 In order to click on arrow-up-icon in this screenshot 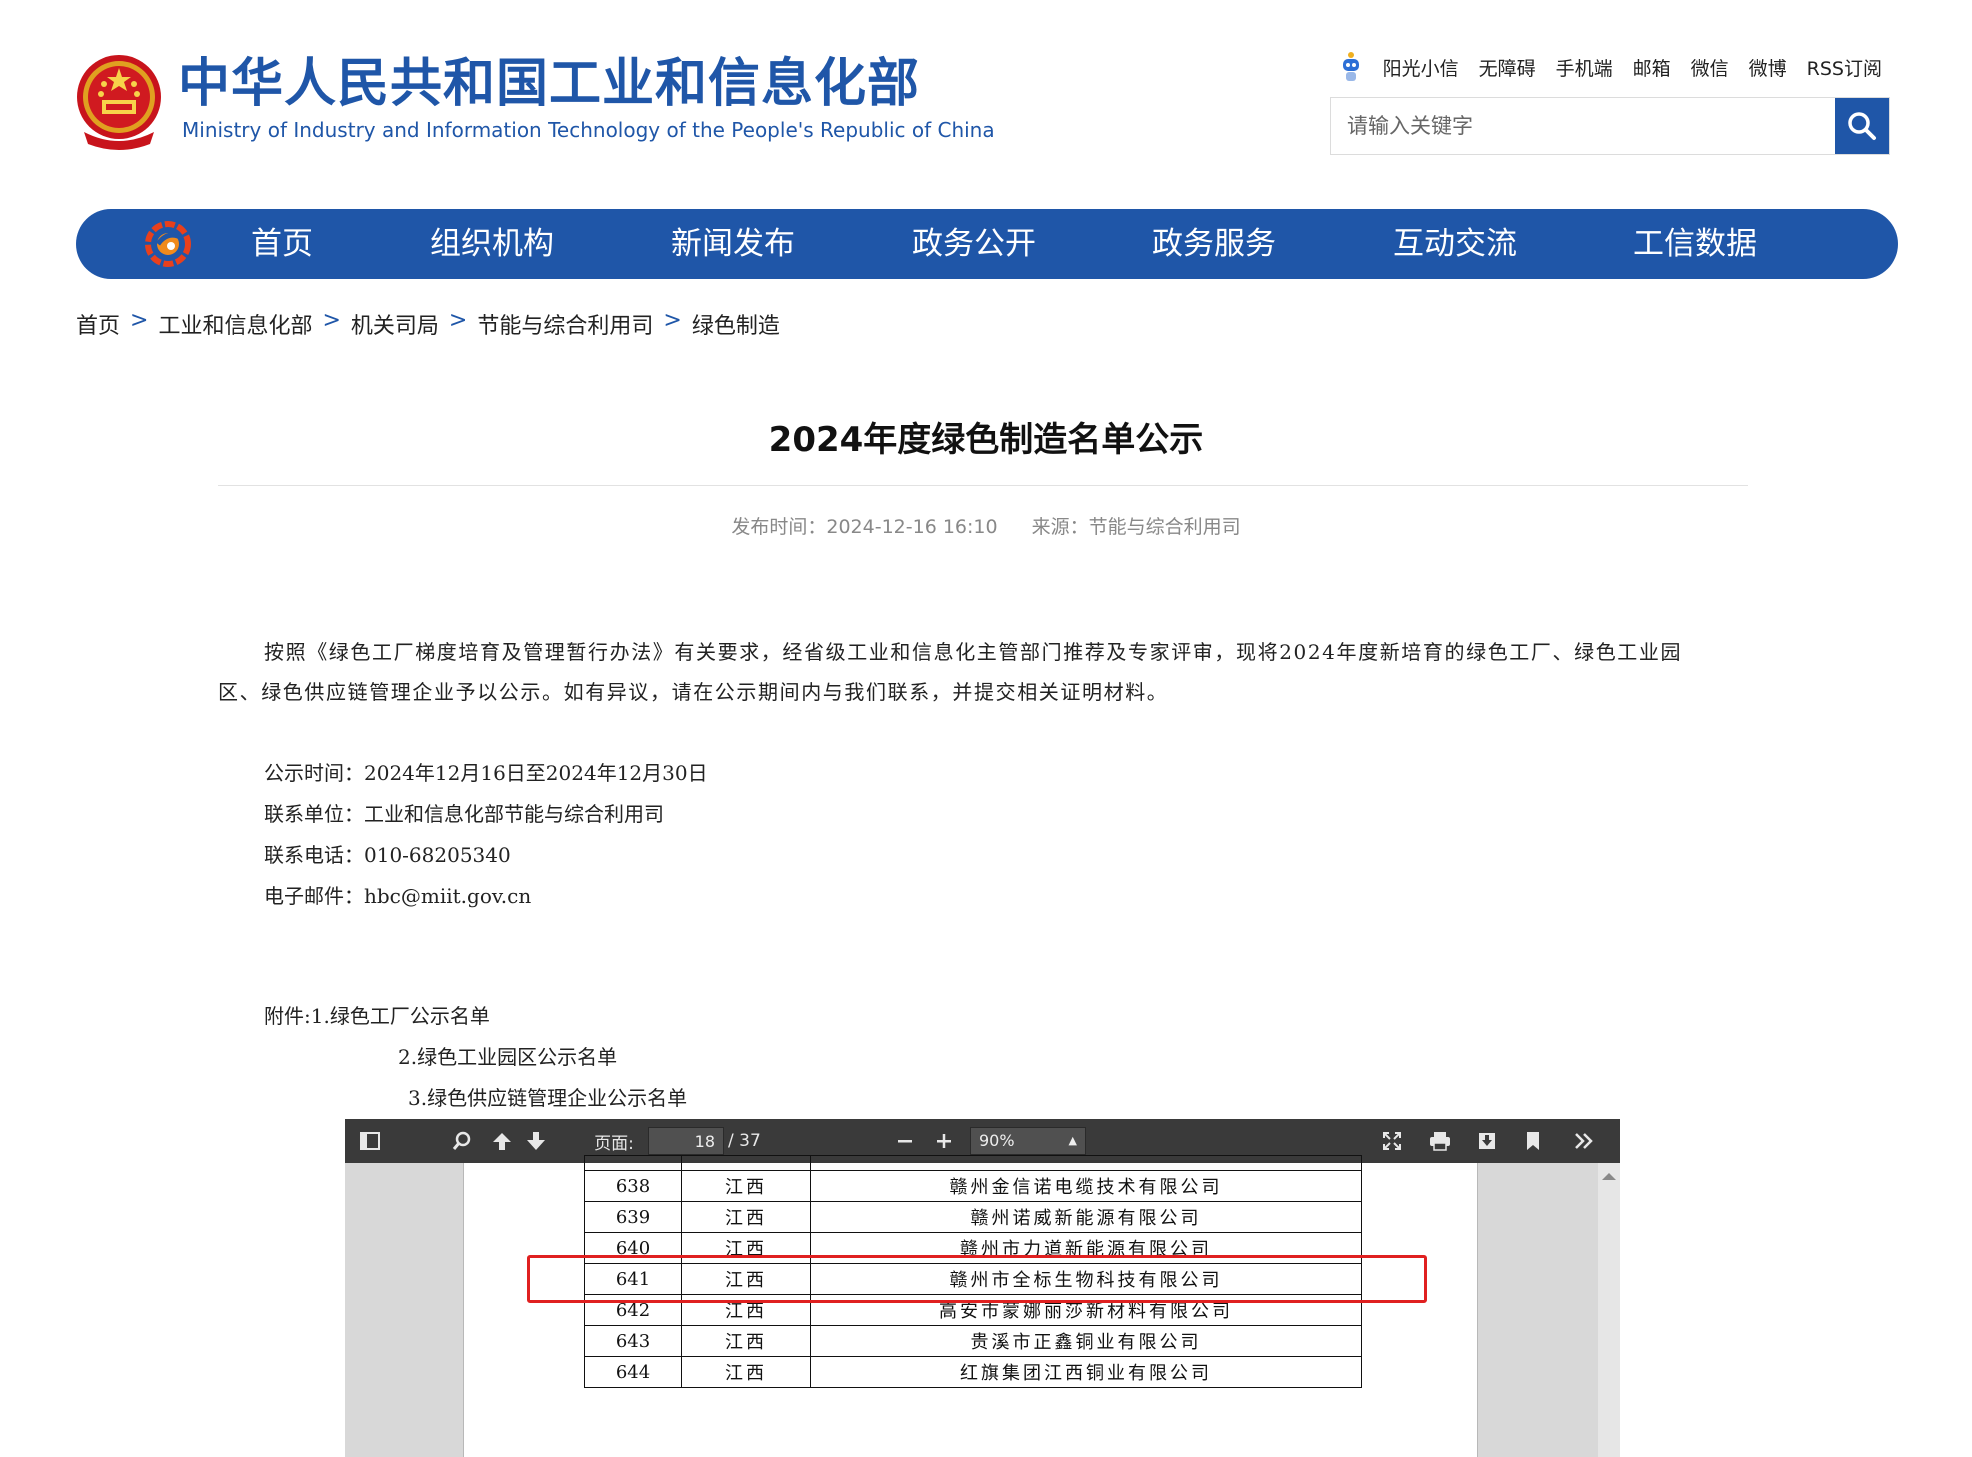, I will do `click(502, 1141)`.